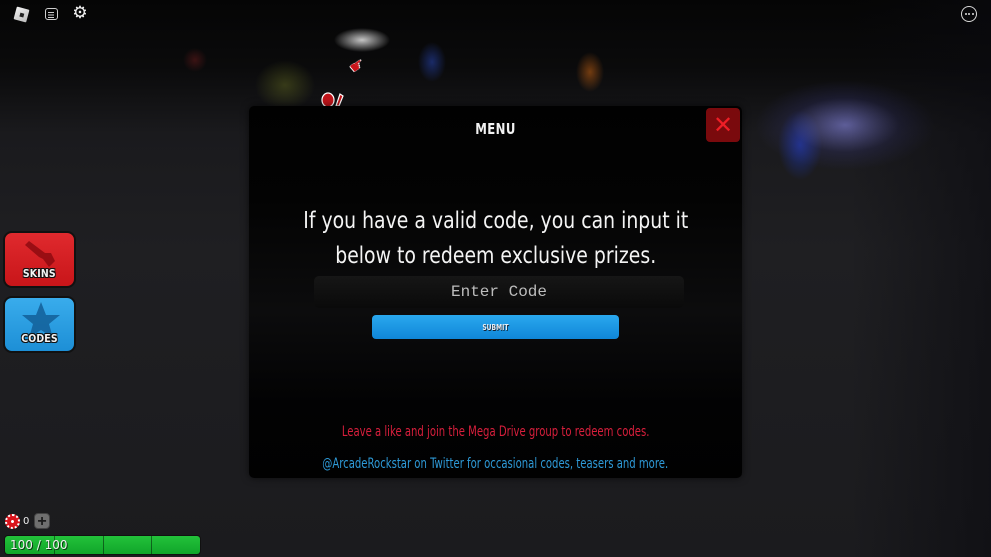  I want to click on chat-icon, so click(51, 14).